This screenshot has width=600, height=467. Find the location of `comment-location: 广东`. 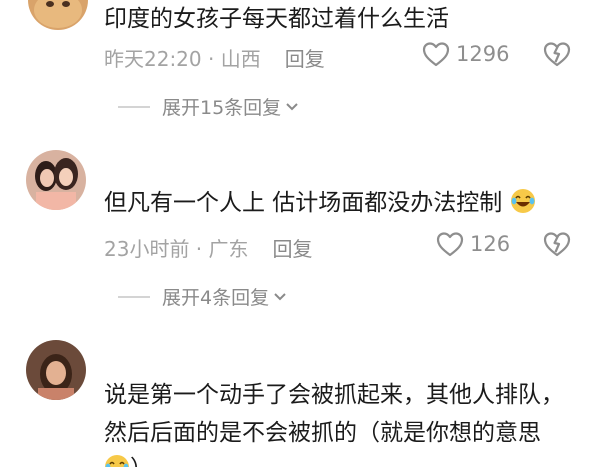

comment-location: 广东 is located at coordinates (228, 249).